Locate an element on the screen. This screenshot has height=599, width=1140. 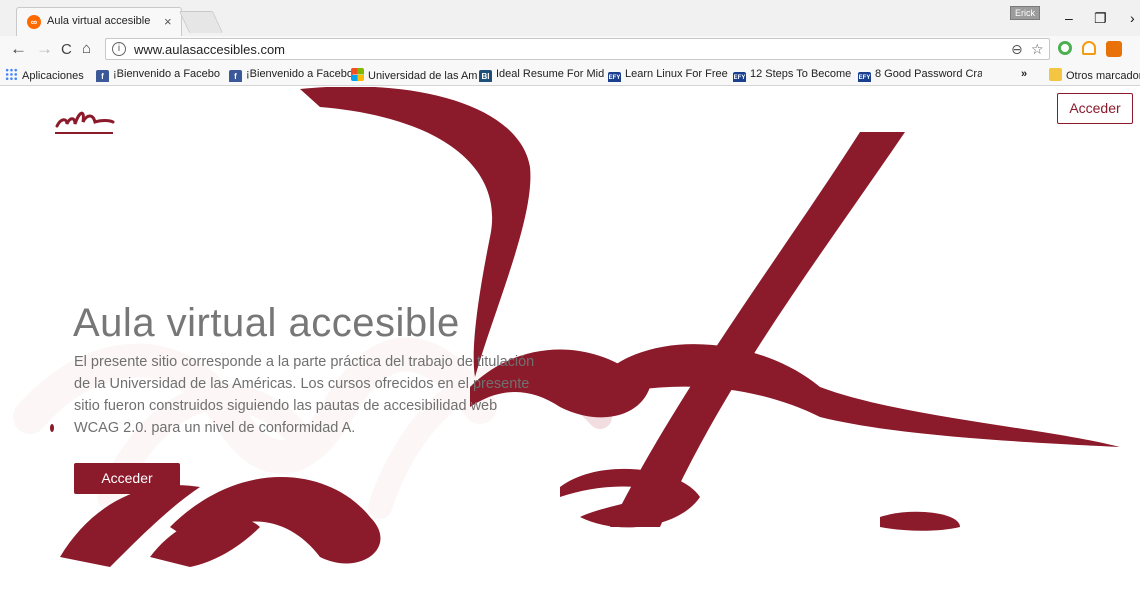
zoom-icon: ⊖ is located at coordinates (1017, 49).